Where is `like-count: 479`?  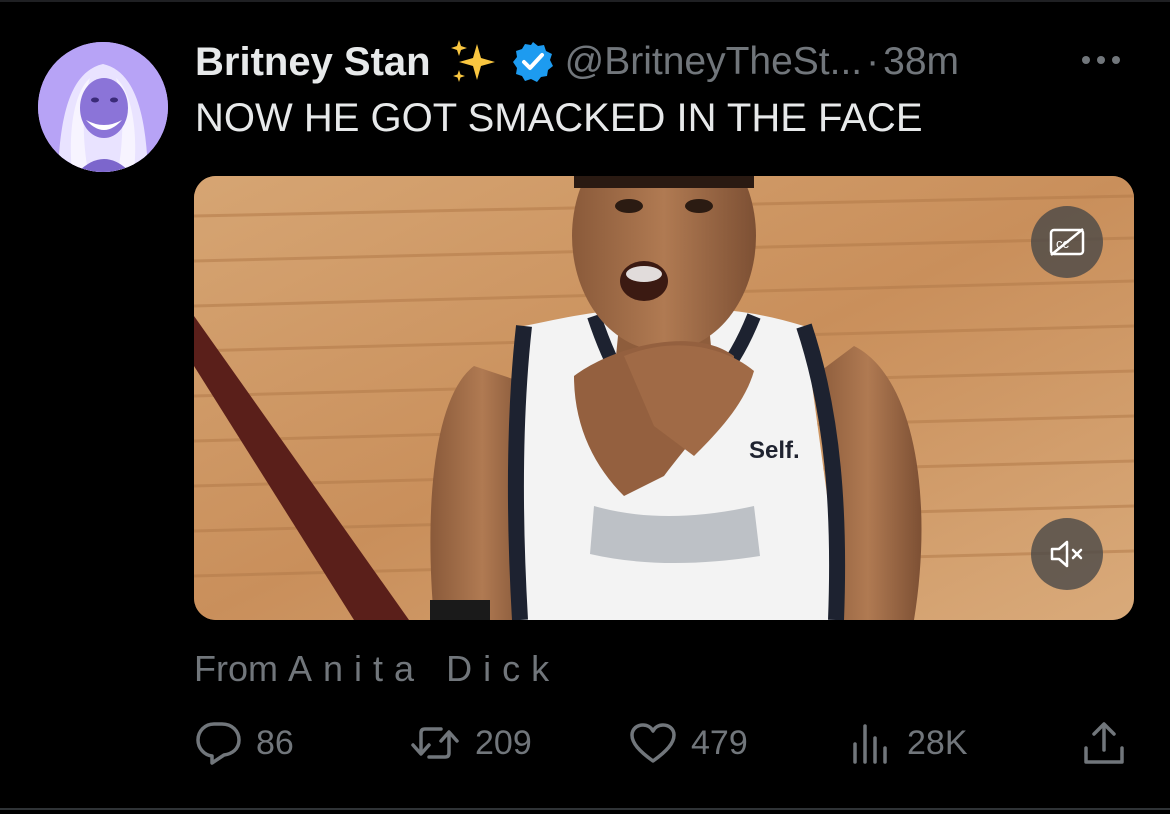
like-count: 479 is located at coordinates (719, 742).